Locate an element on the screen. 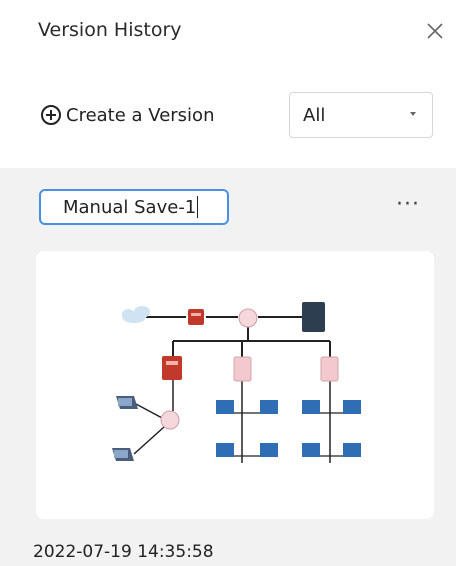  version-filter-select: All is located at coordinates (361, 115).